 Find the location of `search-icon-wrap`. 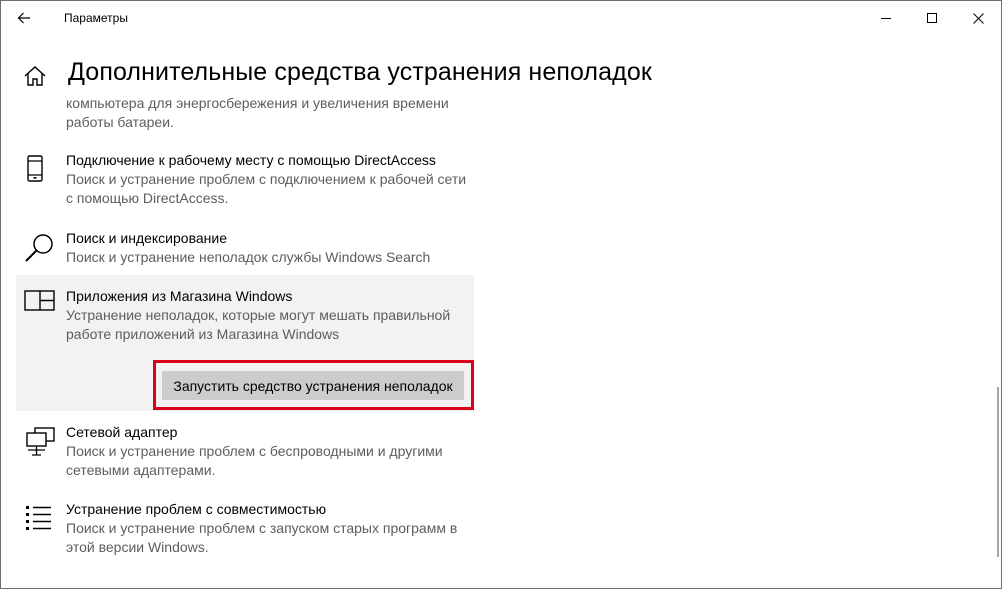

search-icon-wrap is located at coordinates (41, 248).